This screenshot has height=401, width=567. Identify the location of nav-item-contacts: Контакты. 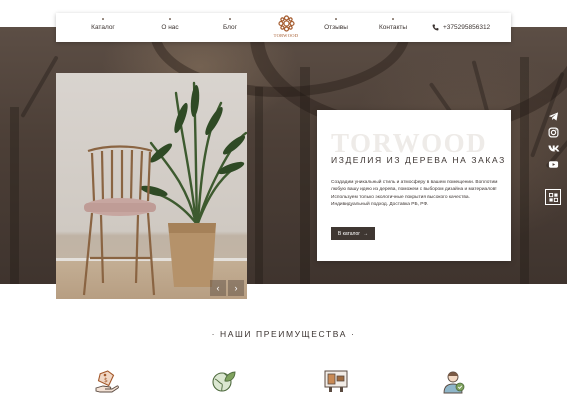
(393, 27).